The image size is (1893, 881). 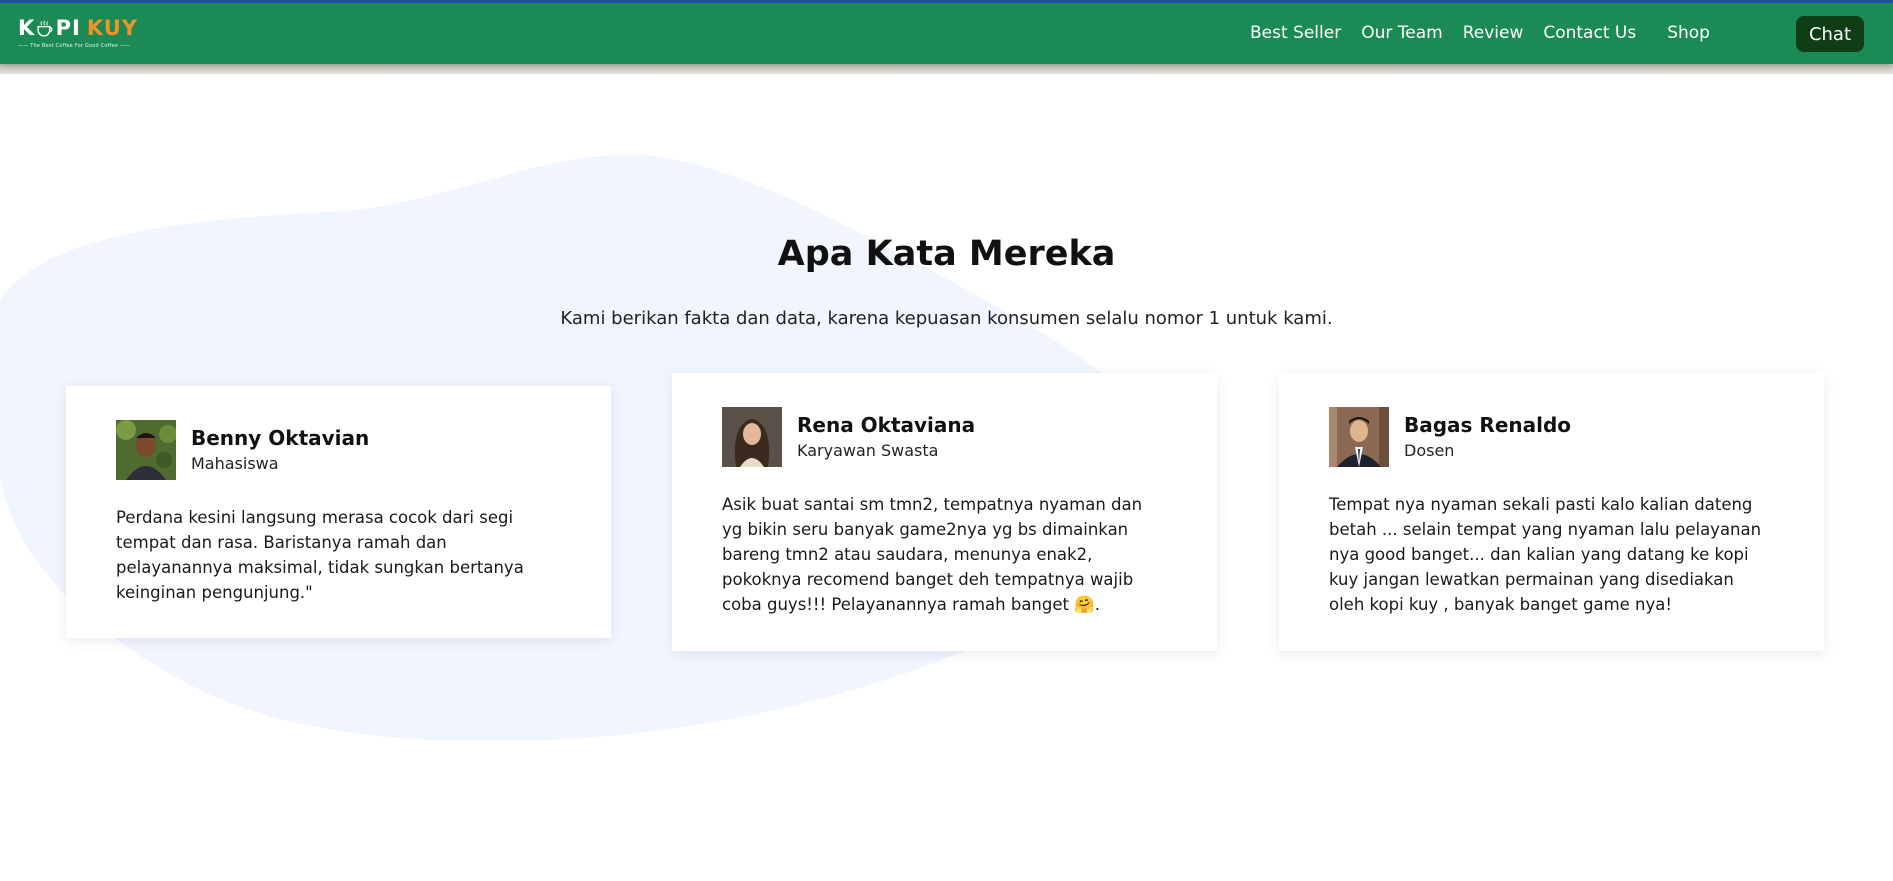 What do you see at coordinates (946, 254) in the screenshot?
I see `section-title: Apa Kata Mereka` at bounding box center [946, 254].